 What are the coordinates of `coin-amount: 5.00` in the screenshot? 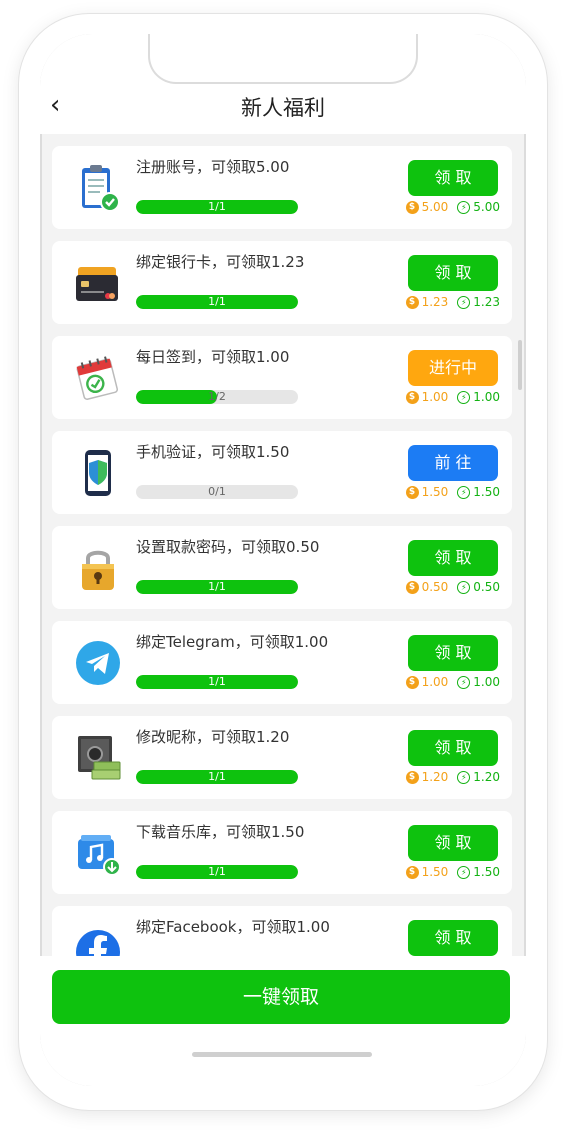 It's located at (435, 207).